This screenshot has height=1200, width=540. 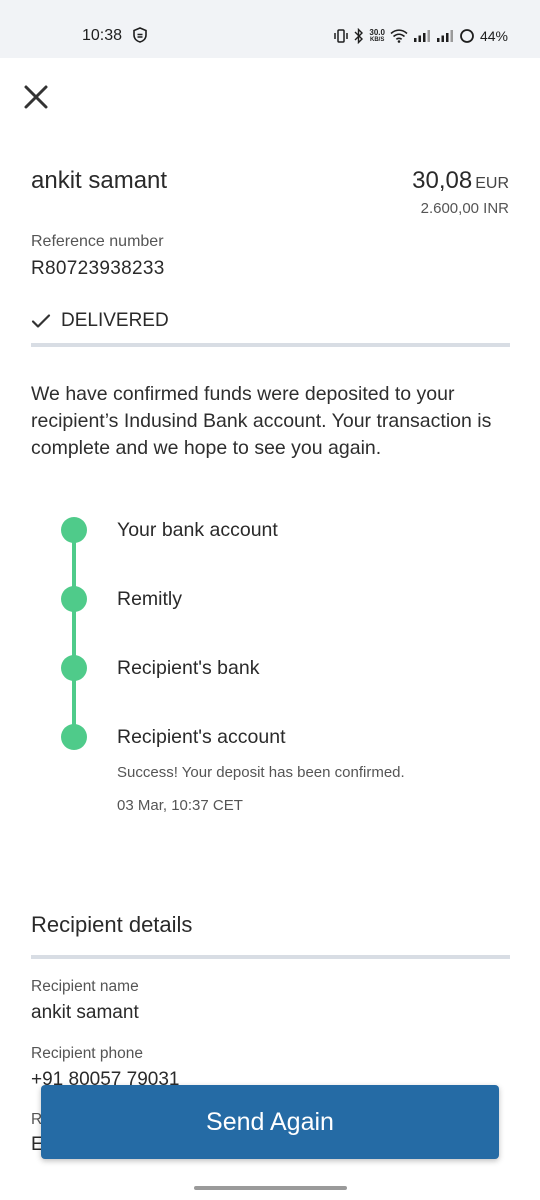 What do you see at coordinates (442, 180) in the screenshot?
I see `amount-value: 30,08` at bounding box center [442, 180].